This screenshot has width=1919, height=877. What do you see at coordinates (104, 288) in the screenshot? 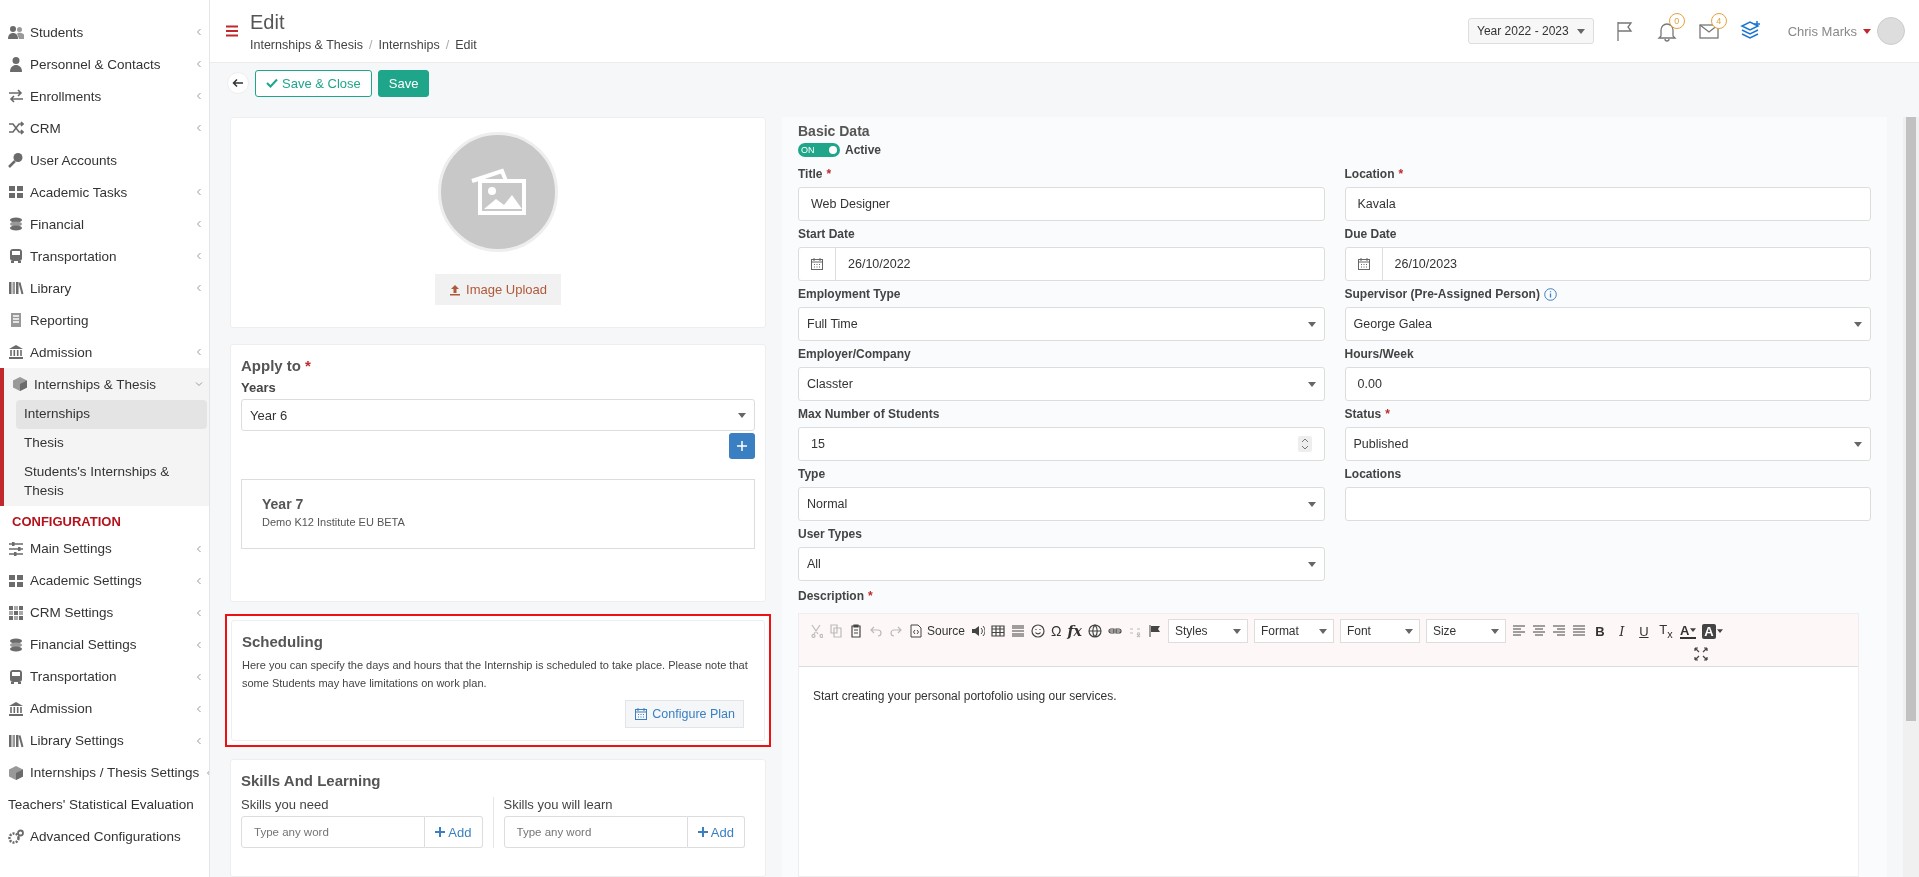
I see `sidebar-item: Library` at bounding box center [104, 288].